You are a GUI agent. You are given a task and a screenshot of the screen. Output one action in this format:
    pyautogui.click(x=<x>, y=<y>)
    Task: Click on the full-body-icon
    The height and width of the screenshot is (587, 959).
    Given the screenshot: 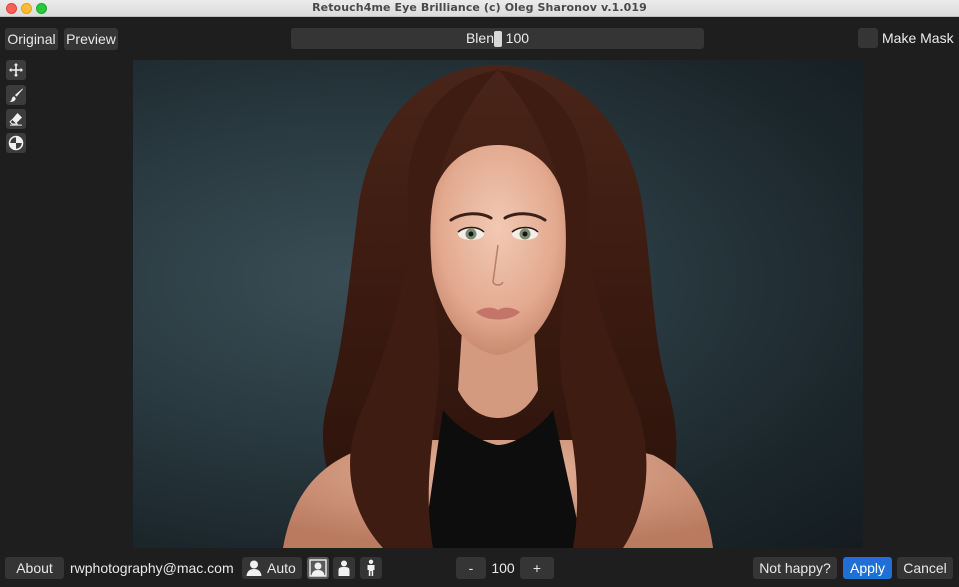 What is the action you would take?
    pyautogui.click(x=371, y=567)
    